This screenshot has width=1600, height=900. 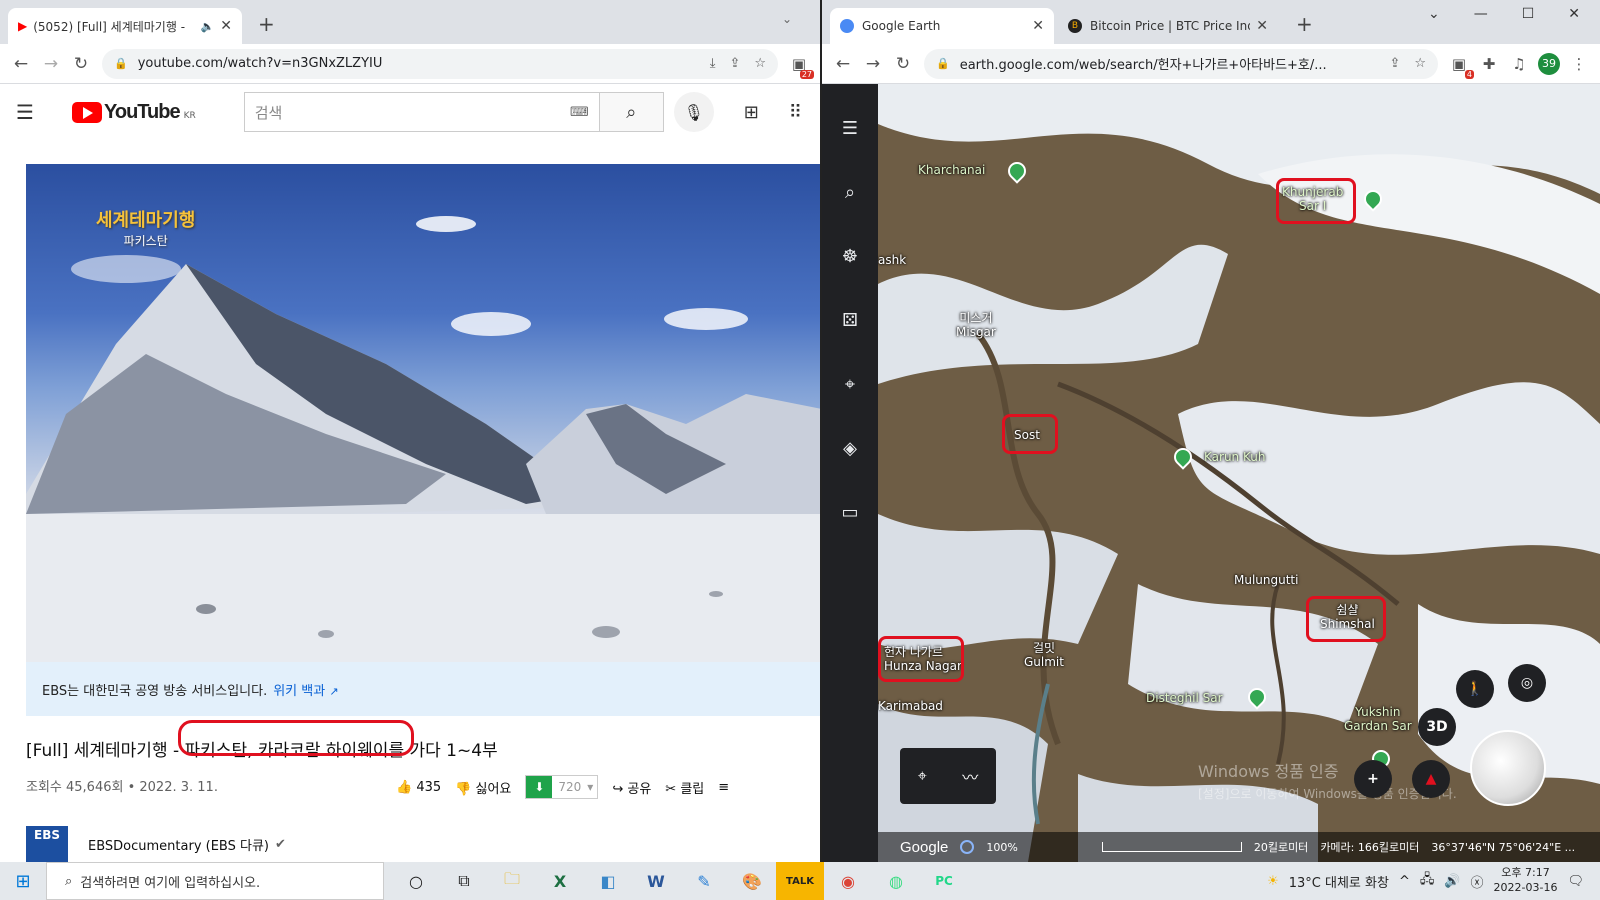 I want to click on keyboard-icon: ⌨, so click(x=579, y=112).